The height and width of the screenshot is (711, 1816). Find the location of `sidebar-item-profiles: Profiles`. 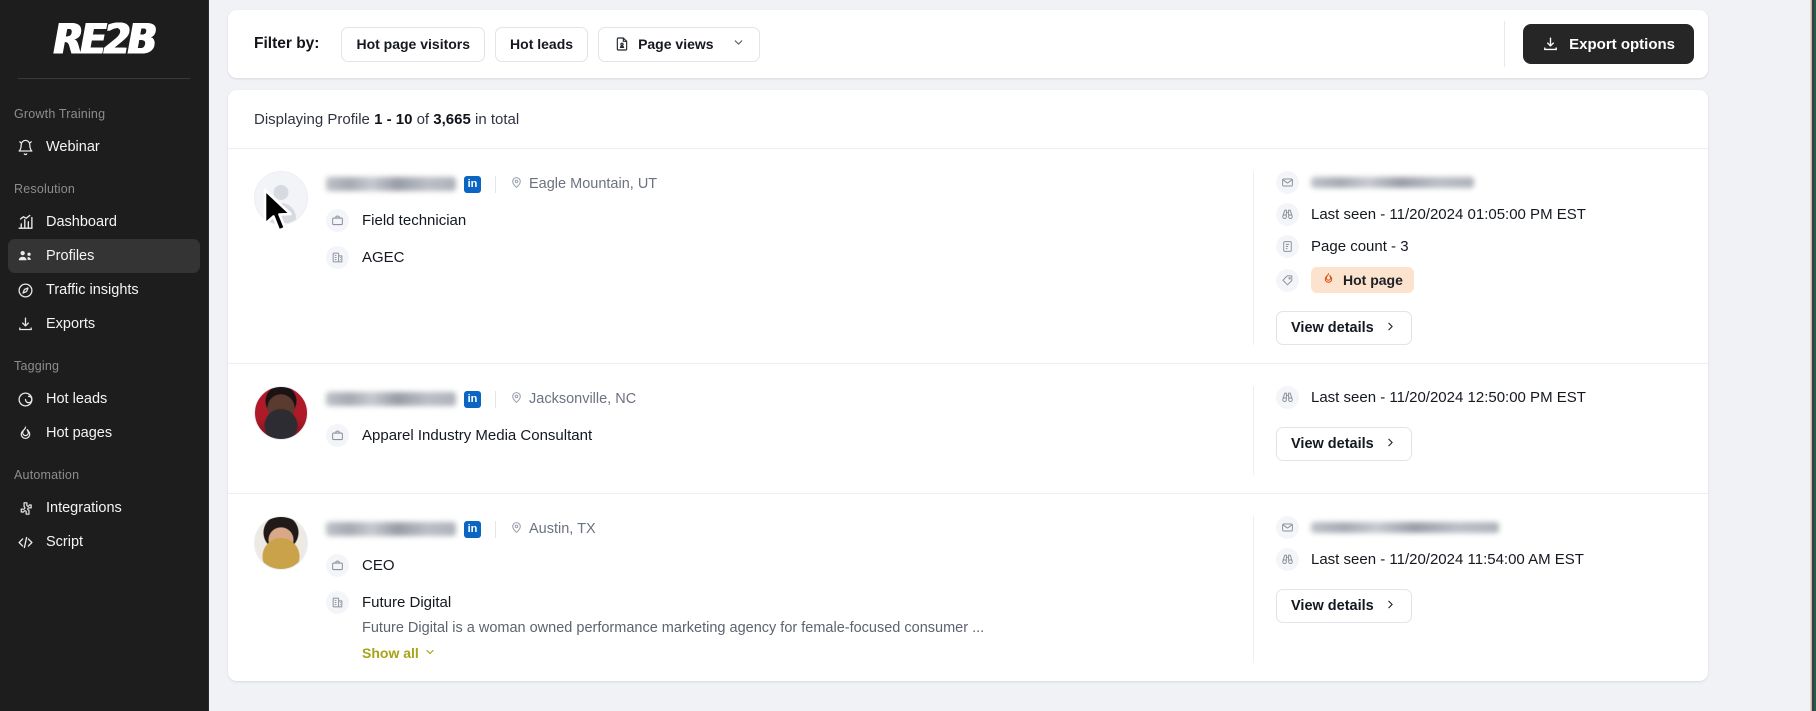

sidebar-item-profiles: Profiles is located at coordinates (104, 256).